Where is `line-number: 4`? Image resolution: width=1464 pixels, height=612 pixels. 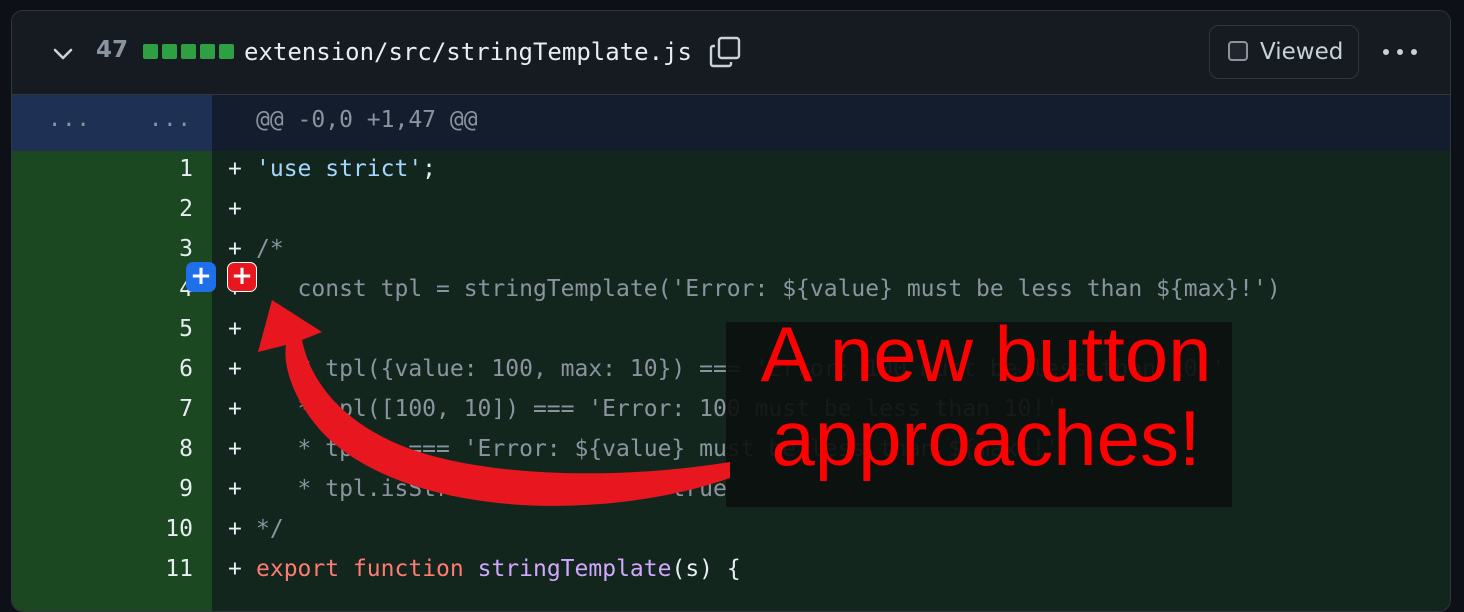
line-number: 4 is located at coordinates (102, 289).